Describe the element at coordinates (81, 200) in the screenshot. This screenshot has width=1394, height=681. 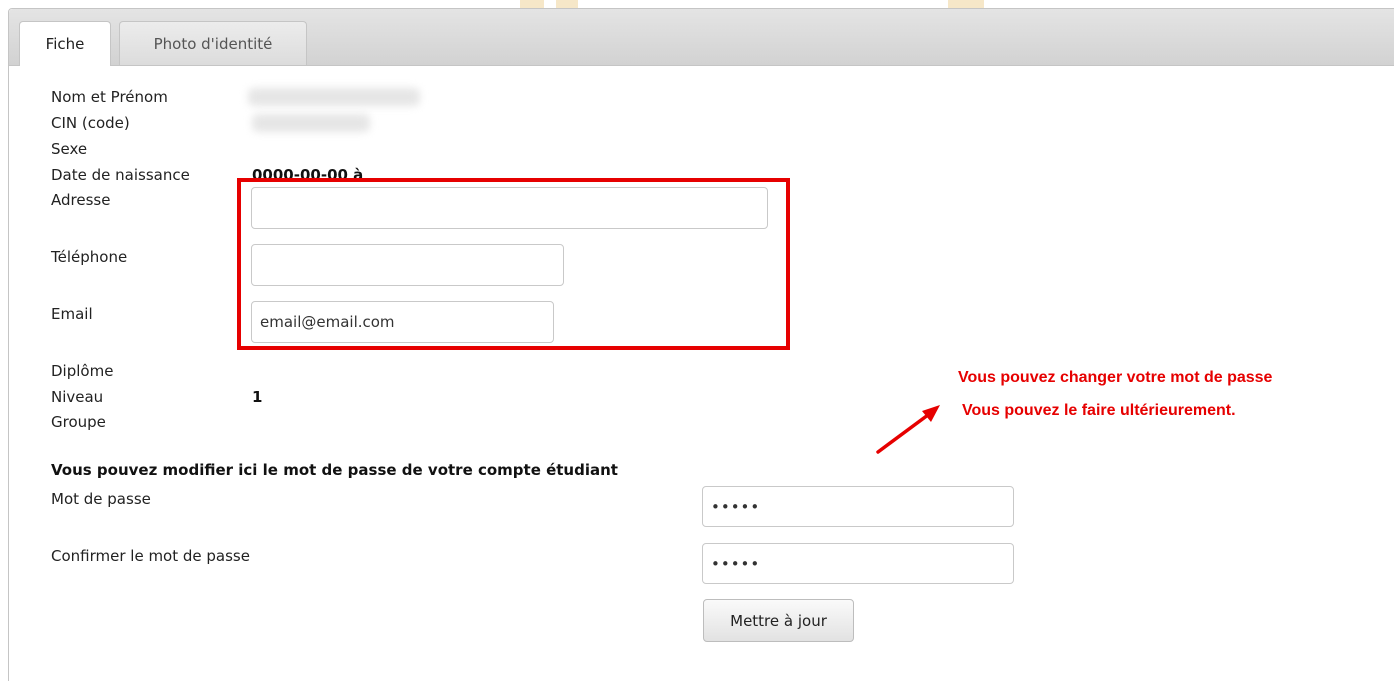
I see `adresse-label: Adresse` at that location.